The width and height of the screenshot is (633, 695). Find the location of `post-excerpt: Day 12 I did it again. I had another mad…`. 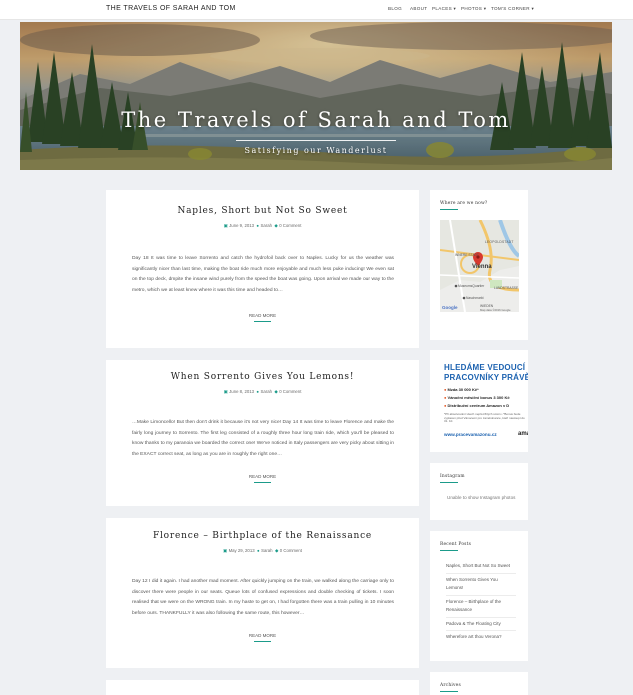

post-excerpt: Day 12 I did it again. I had another mad… is located at coordinates (263, 597).